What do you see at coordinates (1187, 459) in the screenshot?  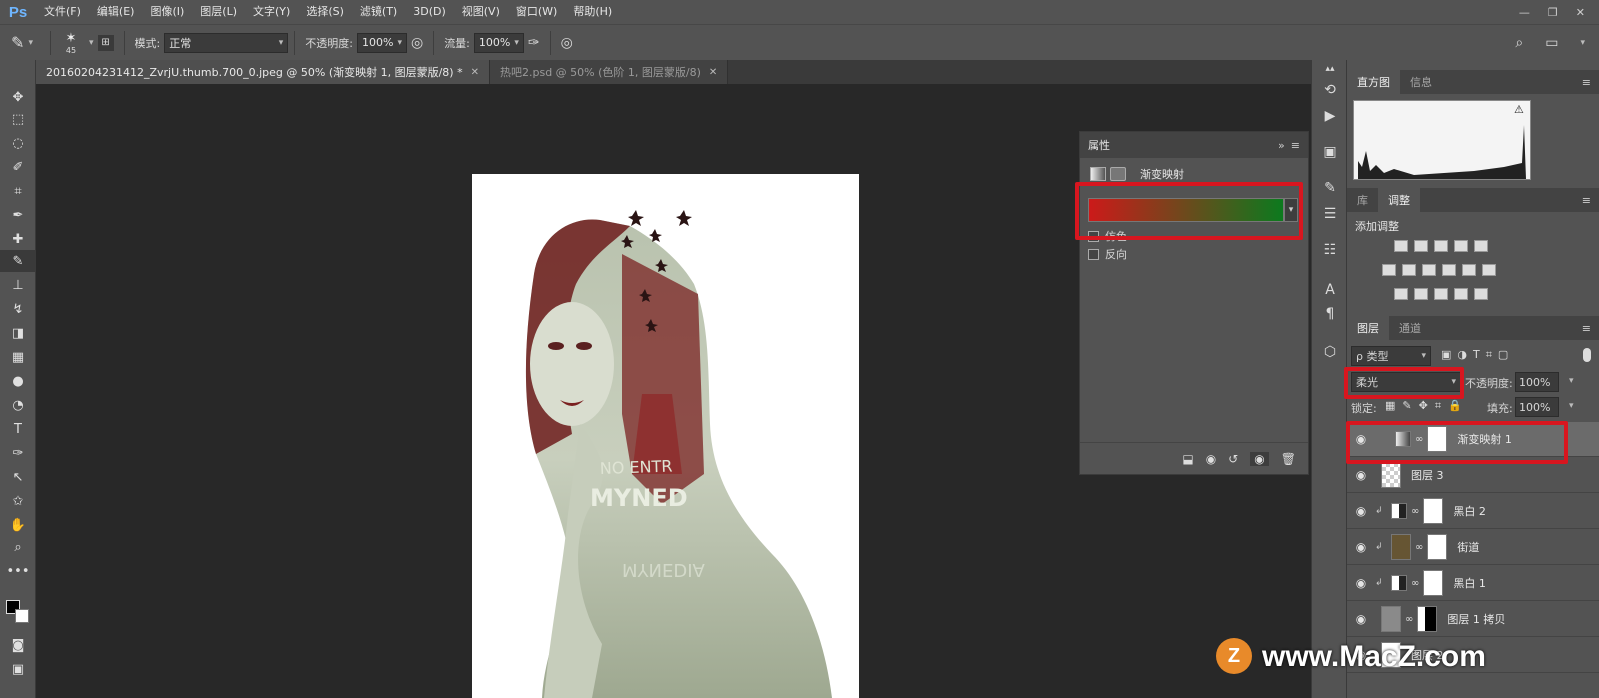 I see `clip-to-layer-icon: ⬓` at bounding box center [1187, 459].